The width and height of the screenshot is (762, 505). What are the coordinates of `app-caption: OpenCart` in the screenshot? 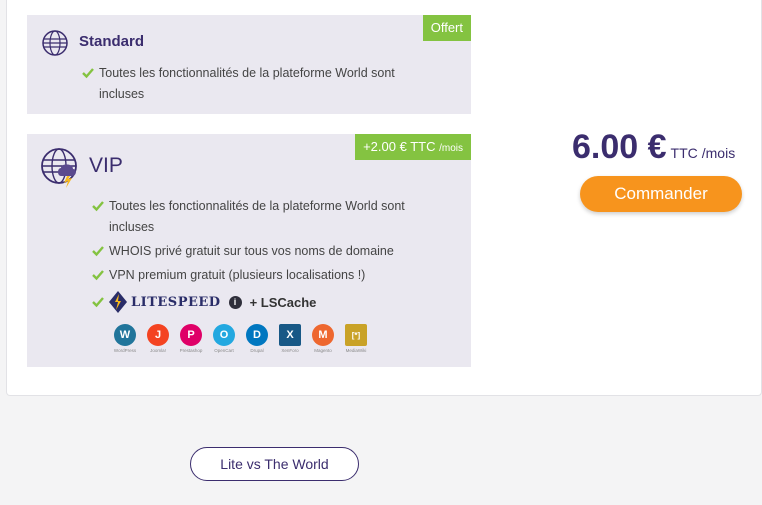 It's located at (224, 350).